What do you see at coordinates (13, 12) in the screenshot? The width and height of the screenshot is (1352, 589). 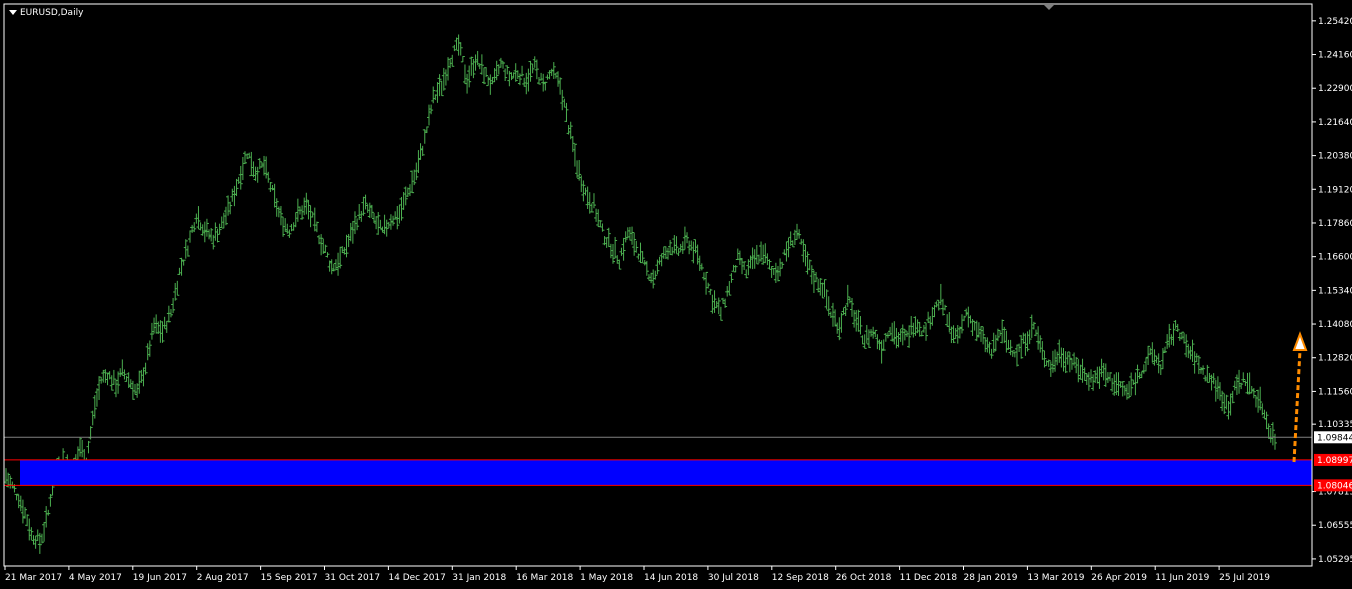 I see `menu-triangle-icon` at bounding box center [13, 12].